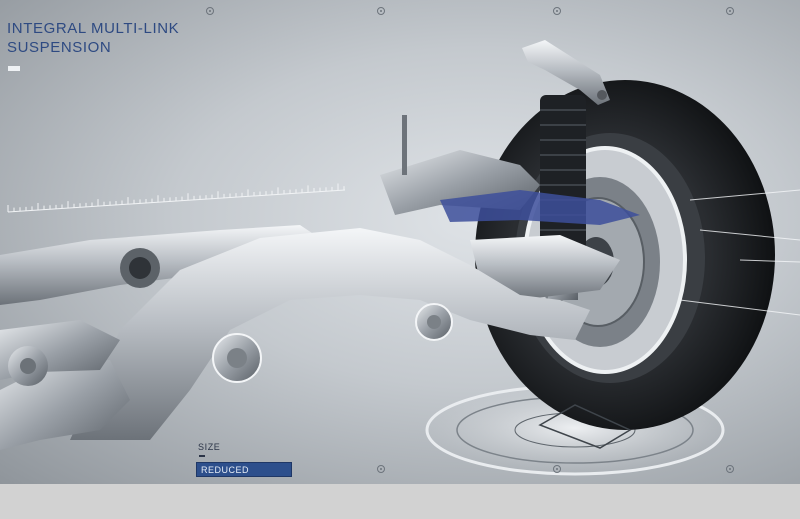 This screenshot has height=519, width=800. Describe the element at coordinates (59, 47) in the screenshot. I see `feature-title-line2: SUSPENSION` at that location.